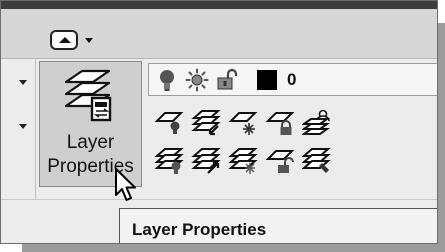 Image resolution: width=445 pixels, height=252 pixels. I want to click on layer-properties-tooltip: Layer Properties, so click(278, 225).